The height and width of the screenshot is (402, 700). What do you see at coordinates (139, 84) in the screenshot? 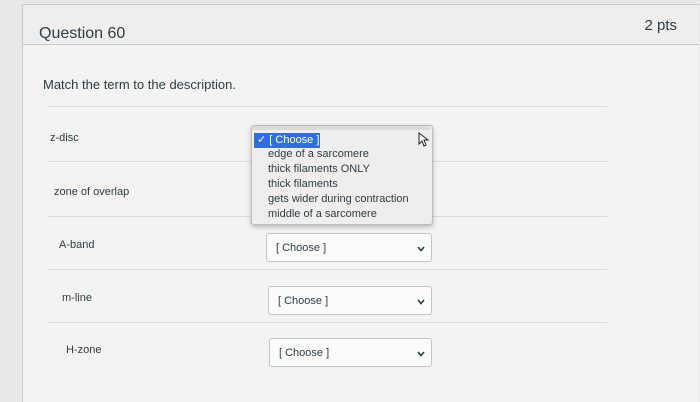
I see `question-prompt: Match the term to the description.` at bounding box center [139, 84].